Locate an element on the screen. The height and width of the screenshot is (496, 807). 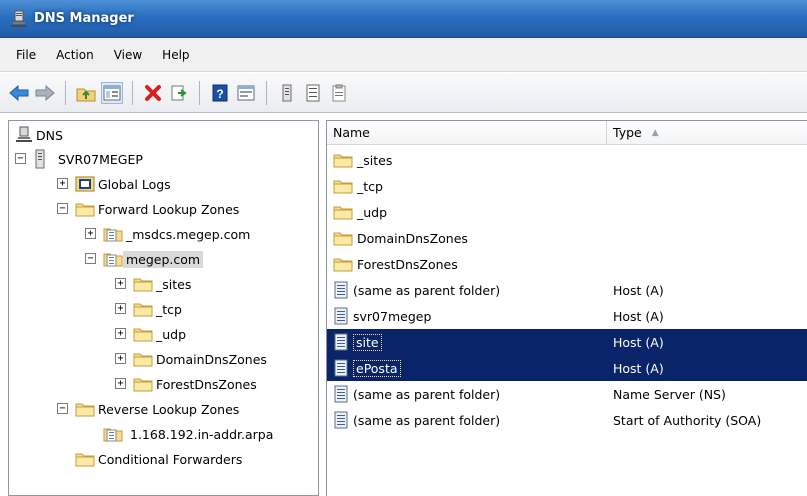
tree-label-tcp: _tcp is located at coordinates (169, 309).